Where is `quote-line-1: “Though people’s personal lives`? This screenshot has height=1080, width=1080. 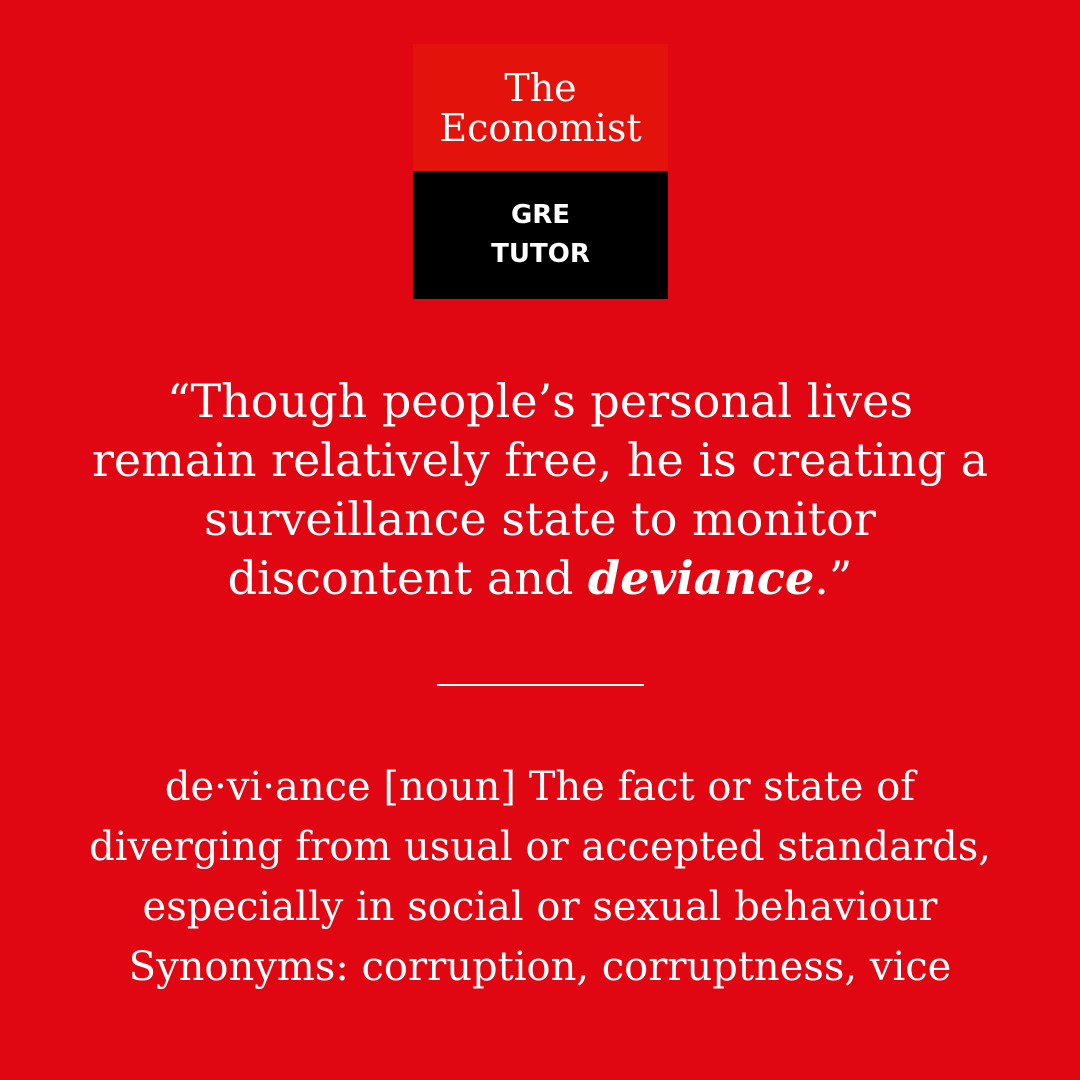 quote-line-1: “Though people’s personal lives is located at coordinates (540, 401).